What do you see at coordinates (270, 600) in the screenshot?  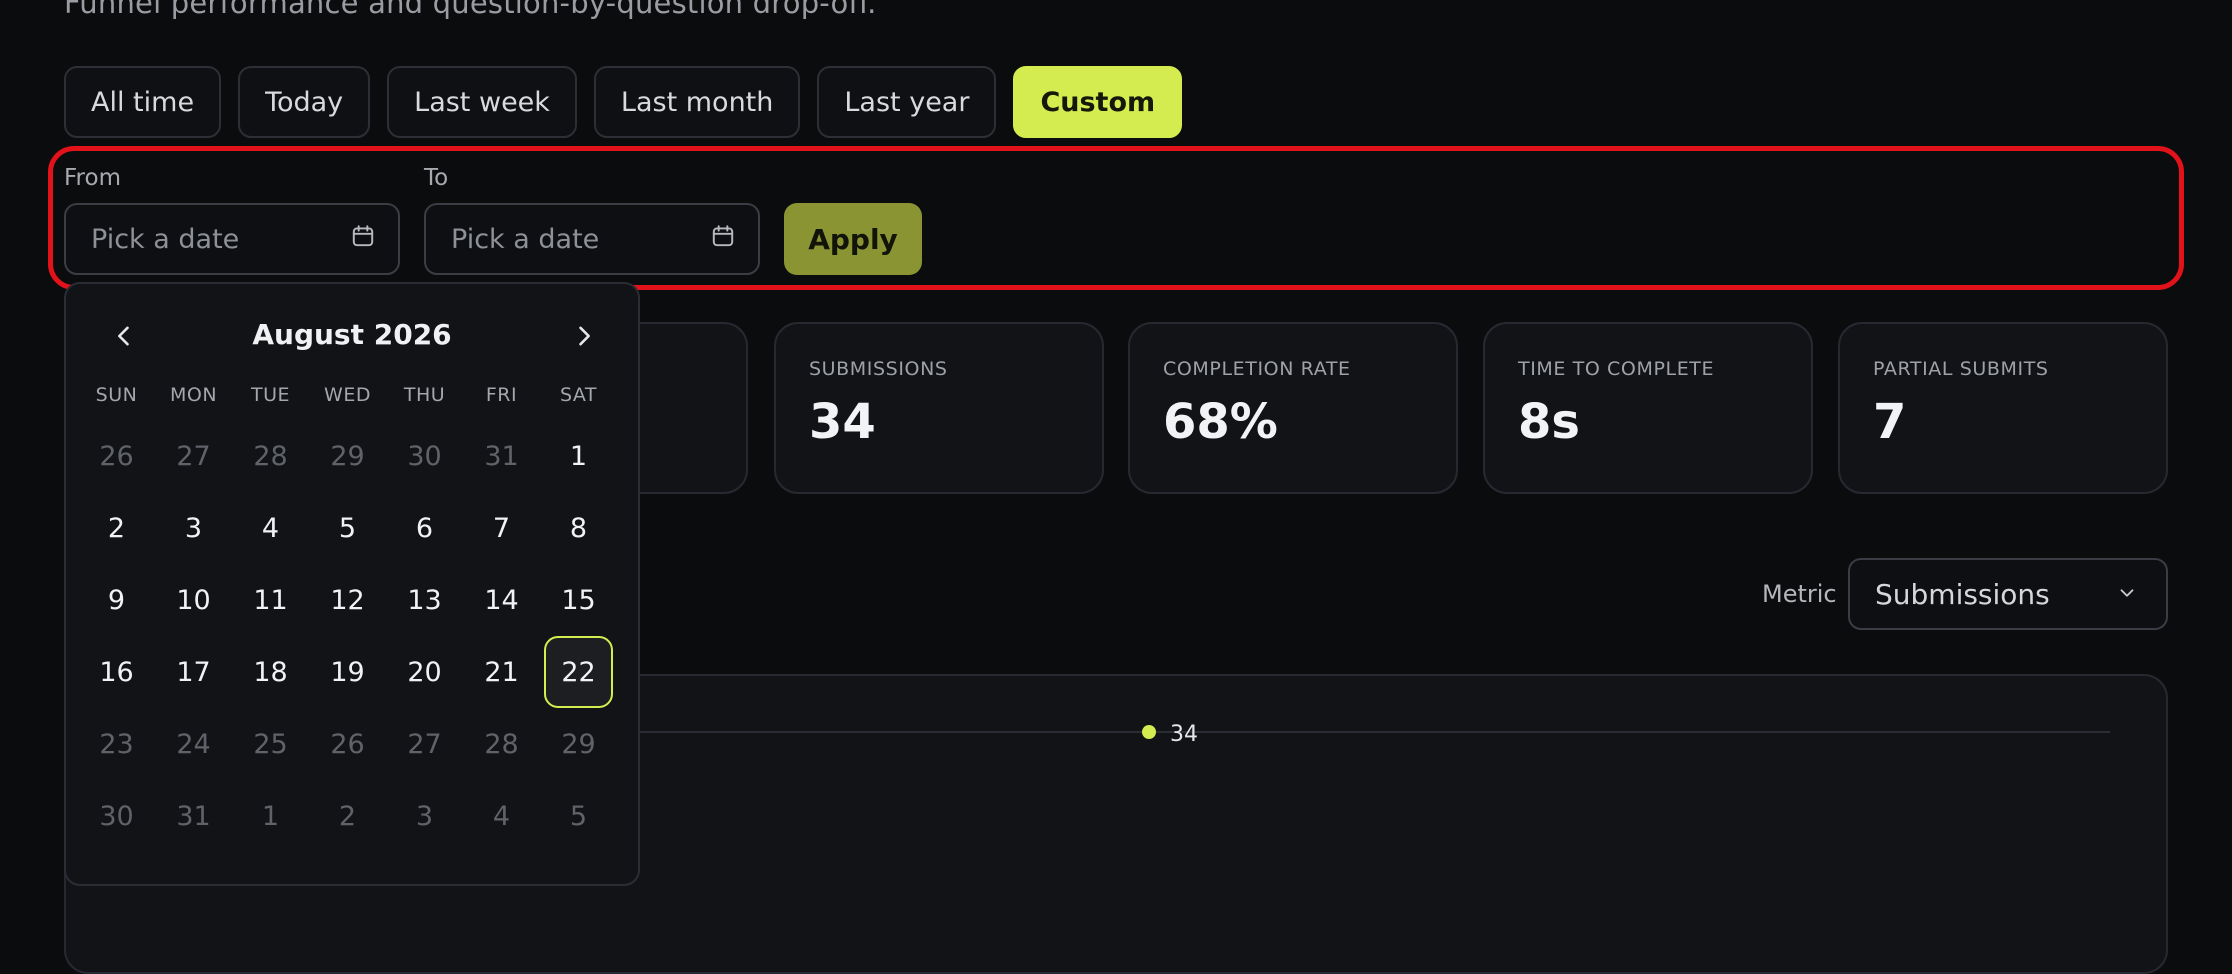 I see `calendar-day: 11` at bounding box center [270, 600].